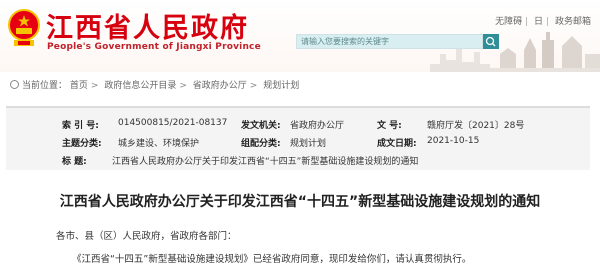 The image size is (600, 267). Describe the element at coordinates (159, 144) in the screenshot. I see `theme-value: 城乡建设、环境保护` at that location.